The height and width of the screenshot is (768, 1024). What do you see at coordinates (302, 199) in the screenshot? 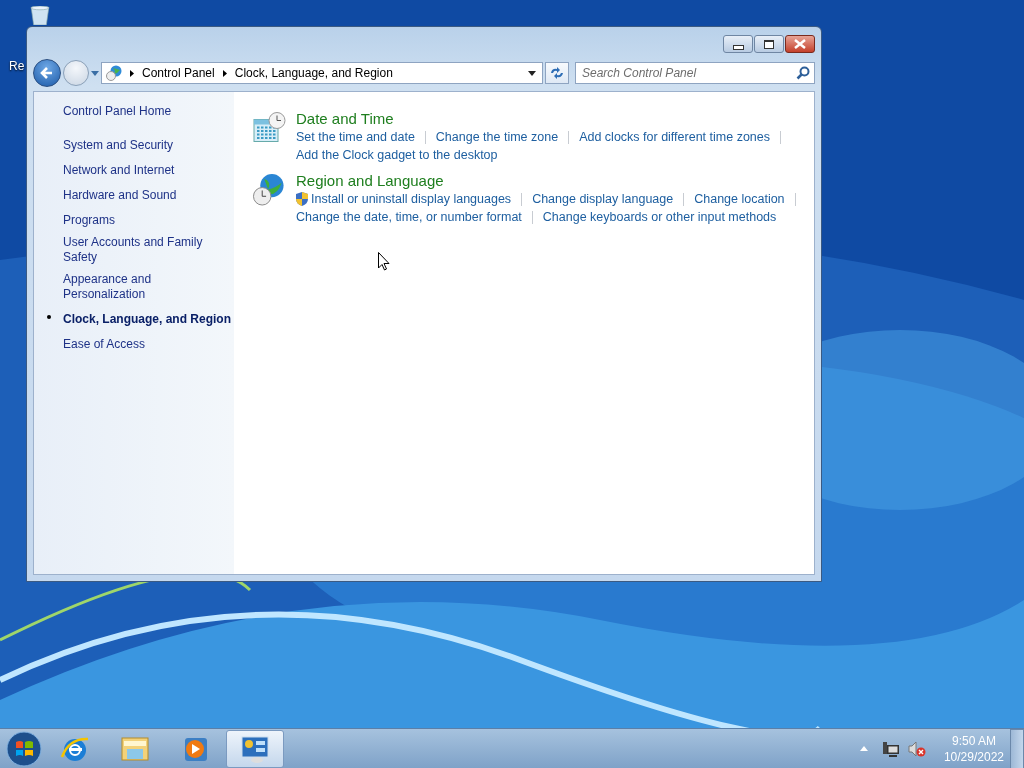
I see `shield-icon` at bounding box center [302, 199].